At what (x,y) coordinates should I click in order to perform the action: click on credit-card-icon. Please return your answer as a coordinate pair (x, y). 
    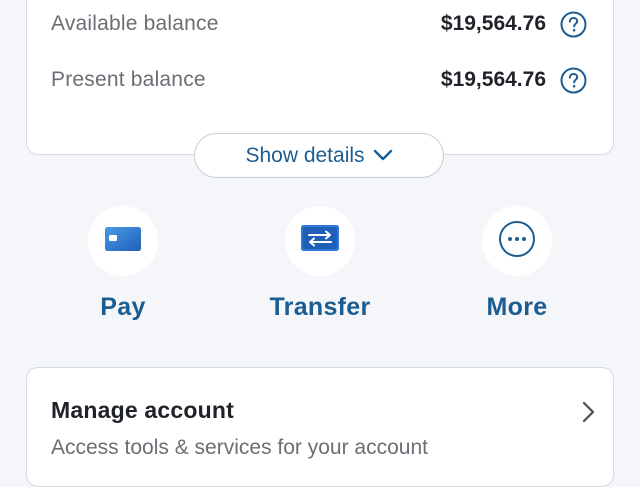
    Looking at the image, I should click on (123, 241).